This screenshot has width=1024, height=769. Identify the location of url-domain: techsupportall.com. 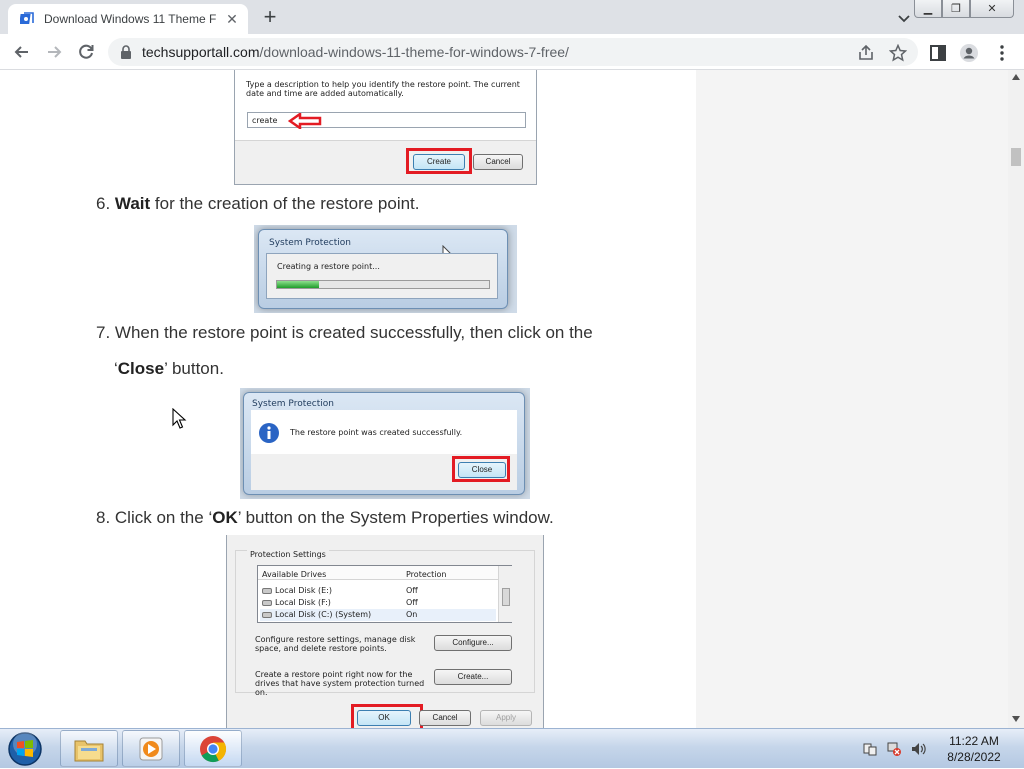
(201, 52).